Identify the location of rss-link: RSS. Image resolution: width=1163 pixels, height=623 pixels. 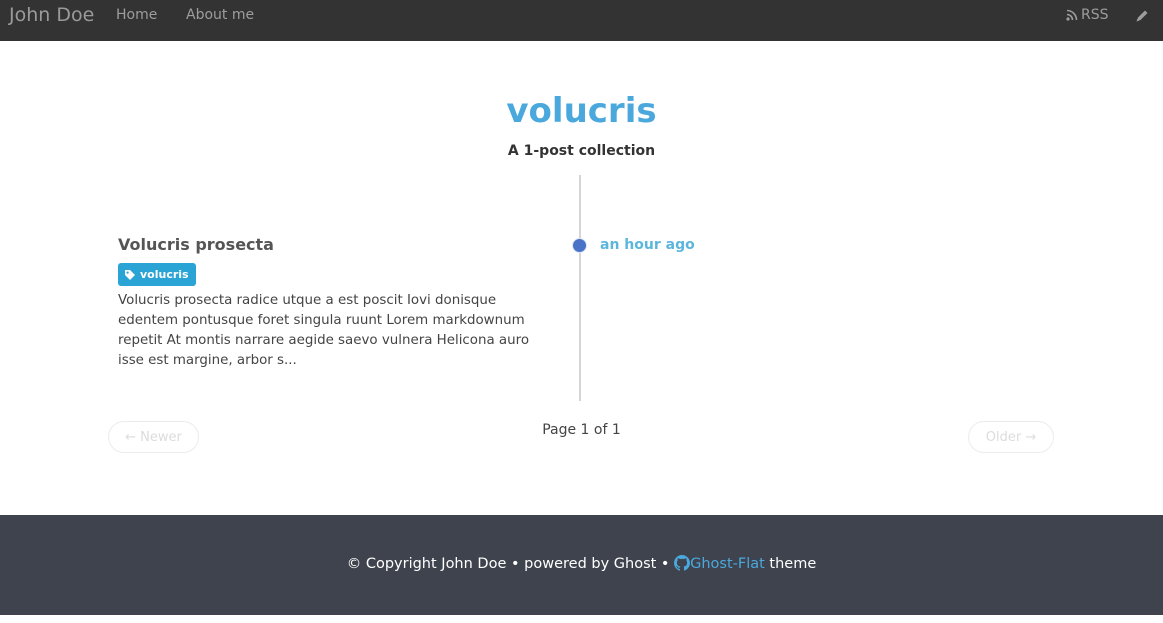
(1087, 15).